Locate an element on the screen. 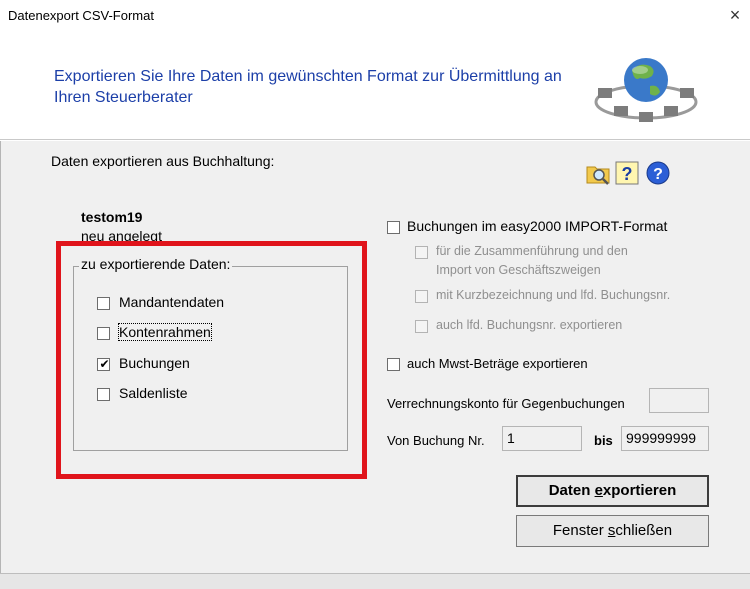 The width and height of the screenshot is (750, 589). close-icon: × is located at coordinates (735, 15).